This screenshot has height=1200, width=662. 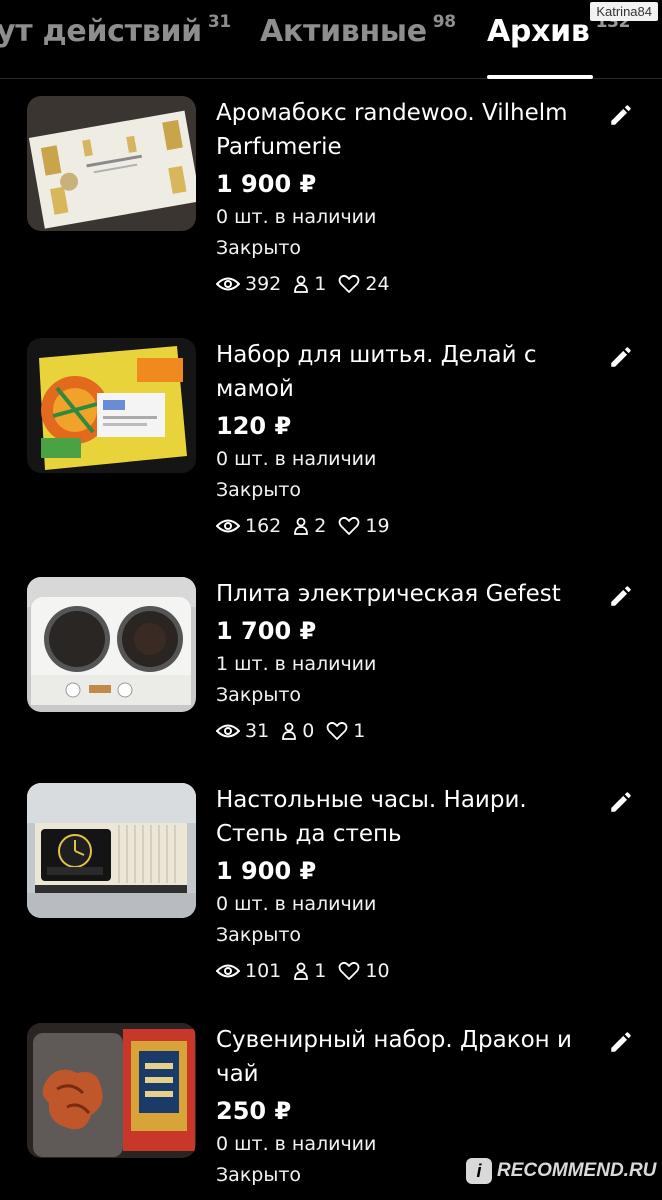 I want to click on views-stat: 162, so click(x=248, y=526).